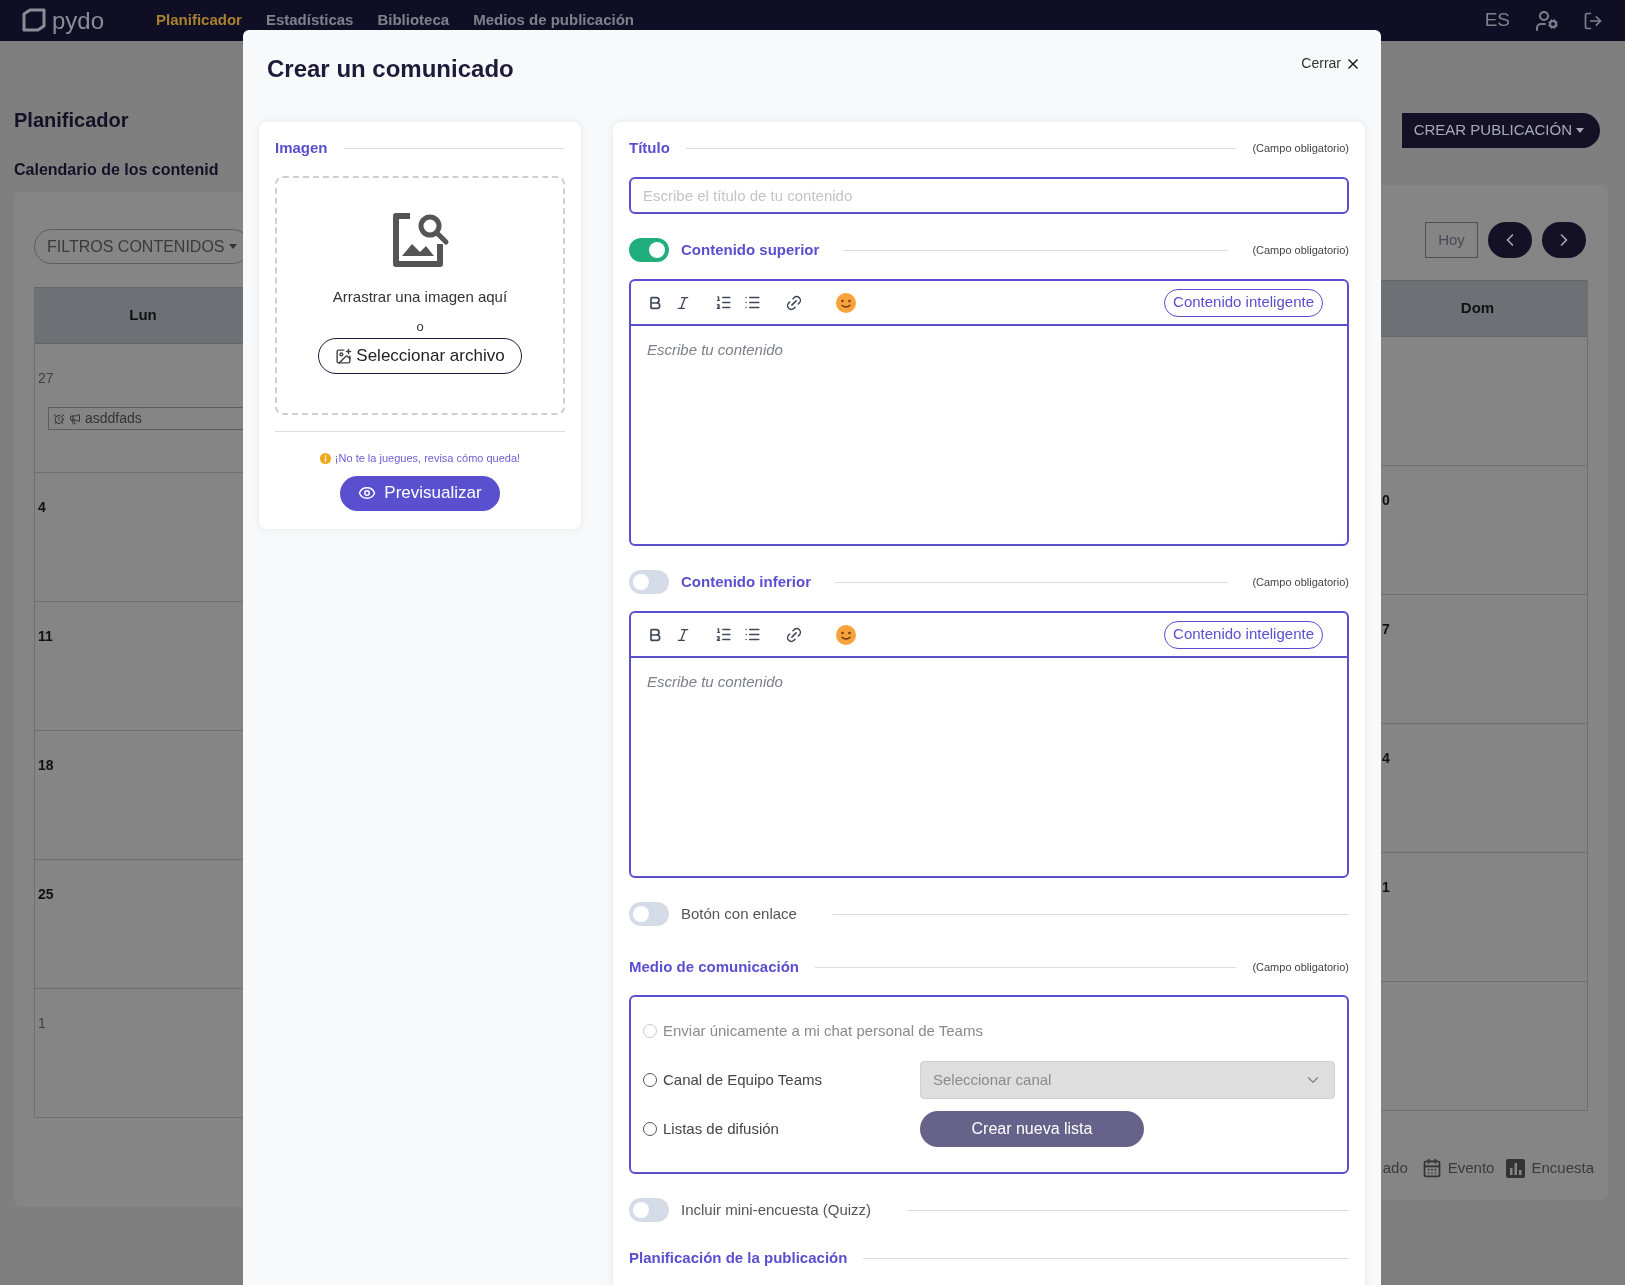 Image resolution: width=1625 pixels, height=1285 pixels. I want to click on section-label: Planificación de la publicación, so click(738, 1257).